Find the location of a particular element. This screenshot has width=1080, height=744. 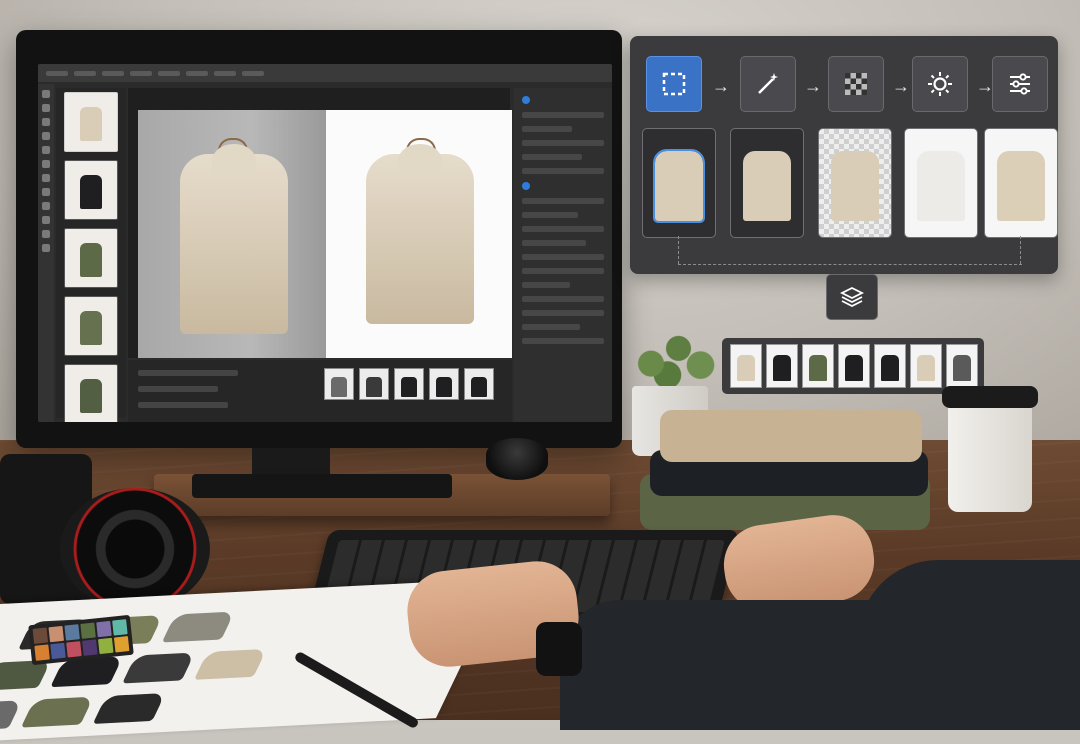

zoom-tool-icon is located at coordinates (46, 248).